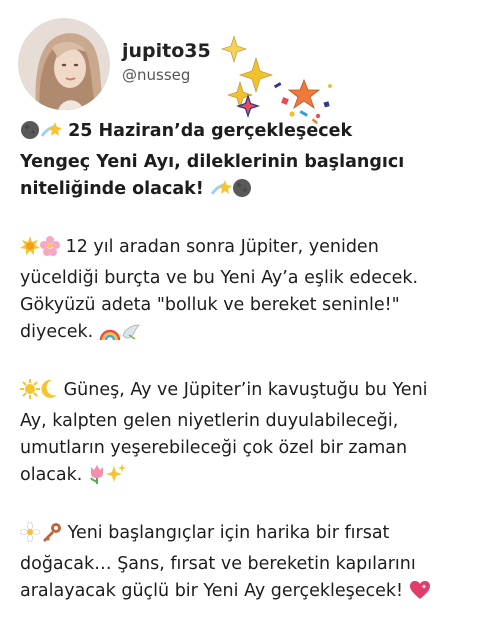 This screenshot has width=487, height=633. Describe the element at coordinates (166, 51) in the screenshot. I see `username: jupito35` at that location.